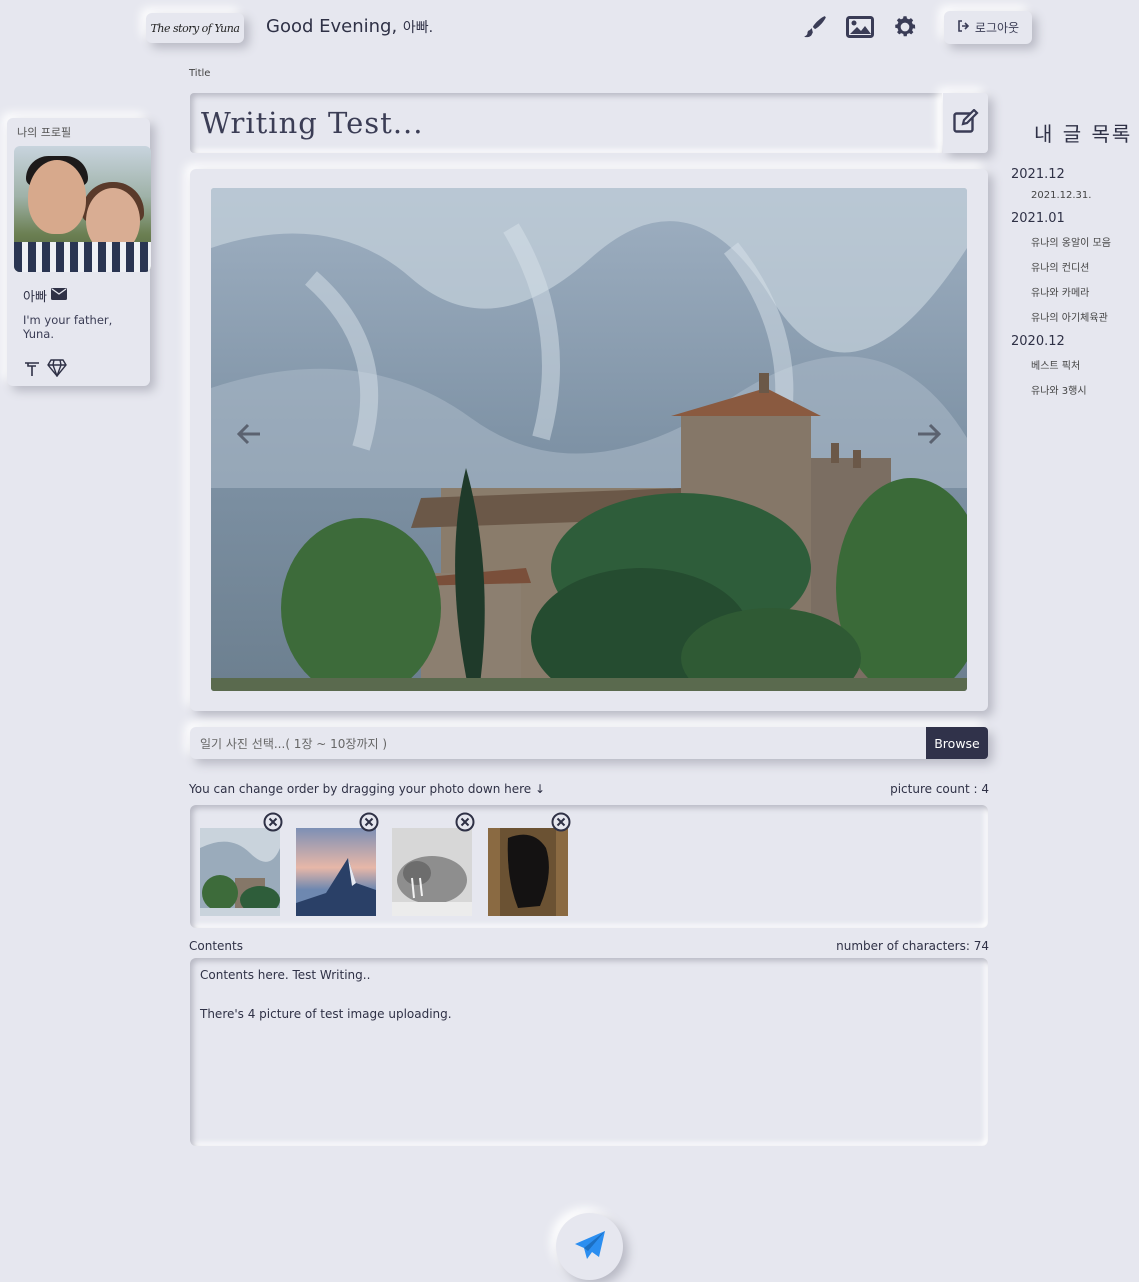 This screenshot has width=1139, height=1282. I want to click on post-group: 2020.12 베스트 픽처 유나와 3행시, so click(1073, 365).